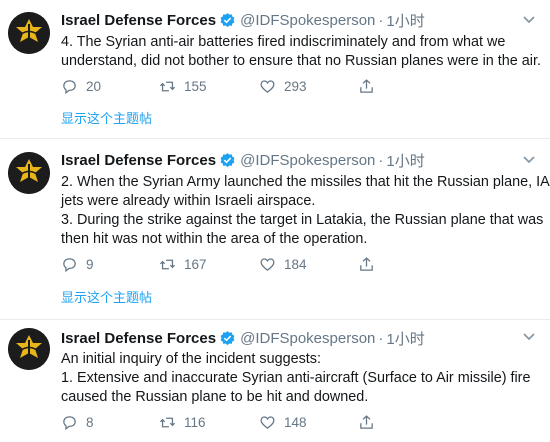  I want to click on retweet-button: 167, so click(183, 264).